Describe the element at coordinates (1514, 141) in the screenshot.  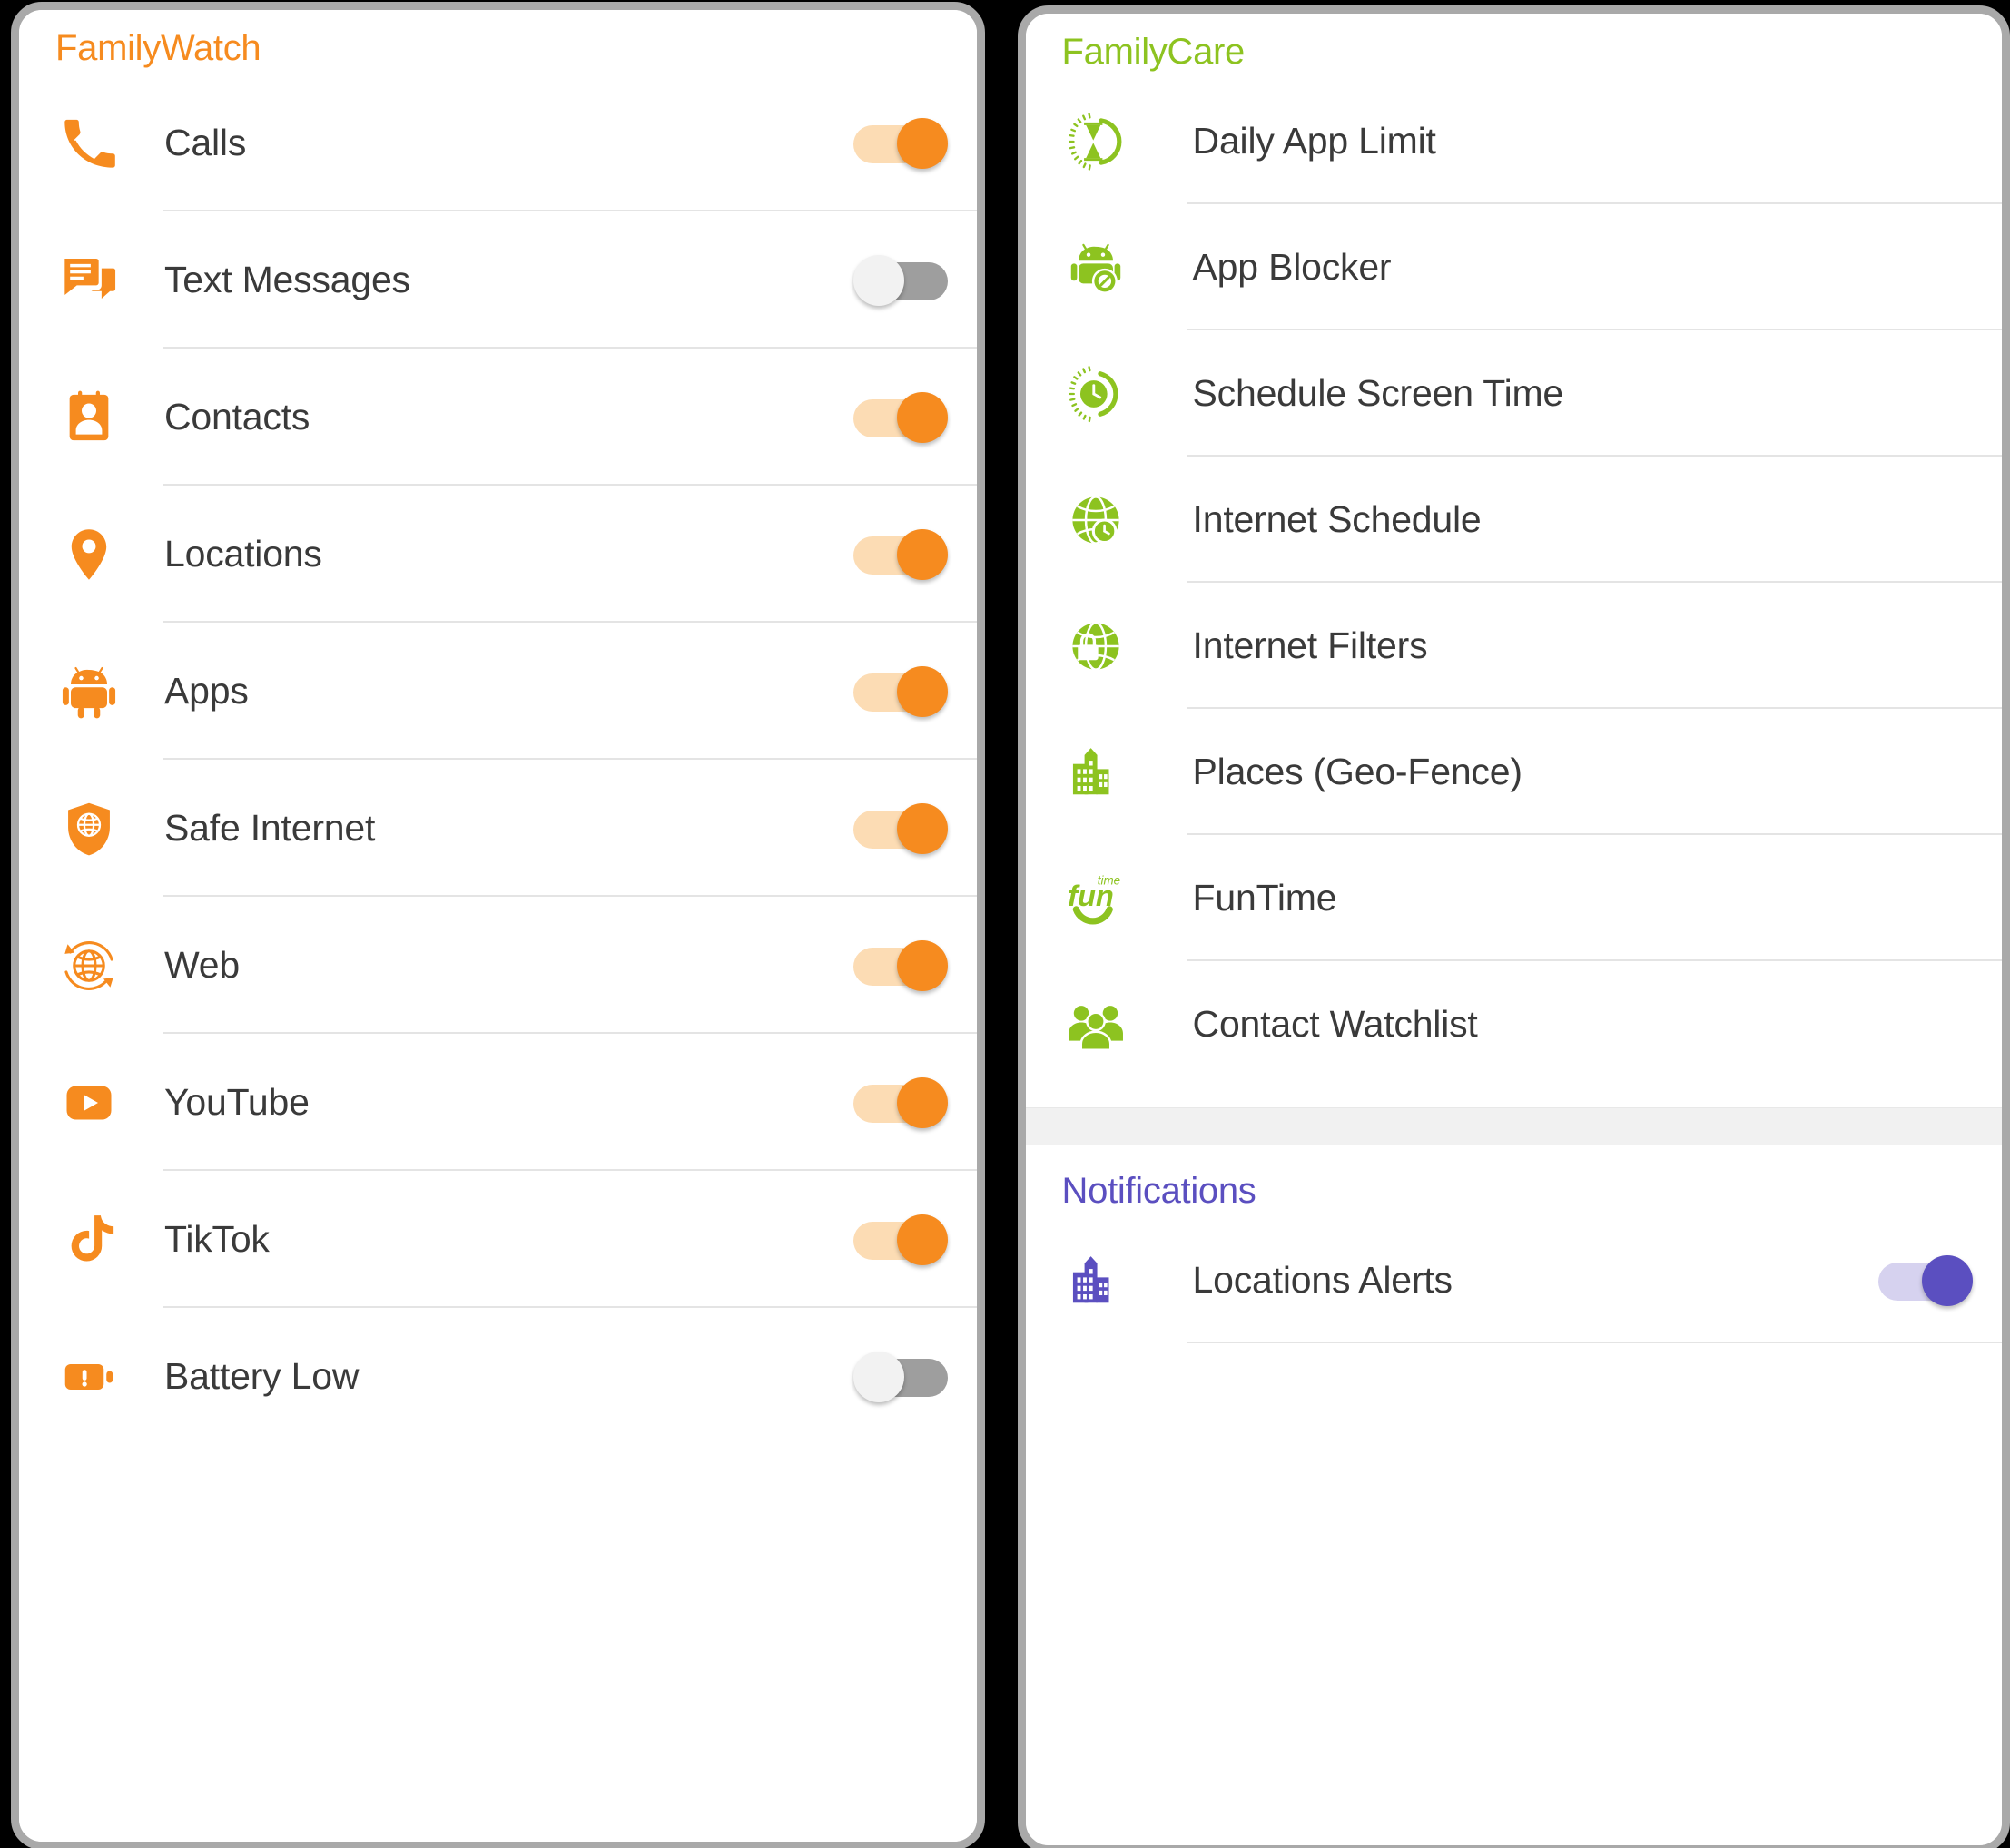
I see `list-item-daily-app-limit: Daily App Limit` at that location.